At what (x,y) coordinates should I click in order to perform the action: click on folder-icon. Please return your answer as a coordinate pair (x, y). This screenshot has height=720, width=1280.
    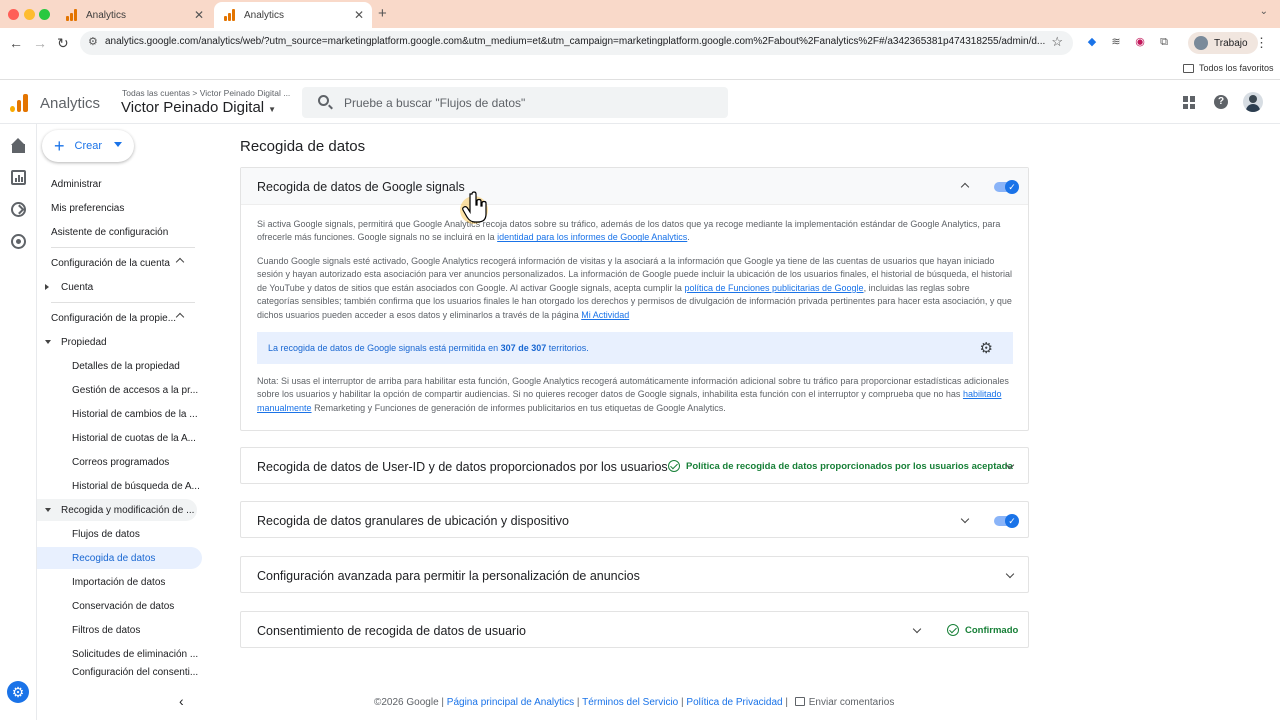
    Looking at the image, I should click on (1188, 68).